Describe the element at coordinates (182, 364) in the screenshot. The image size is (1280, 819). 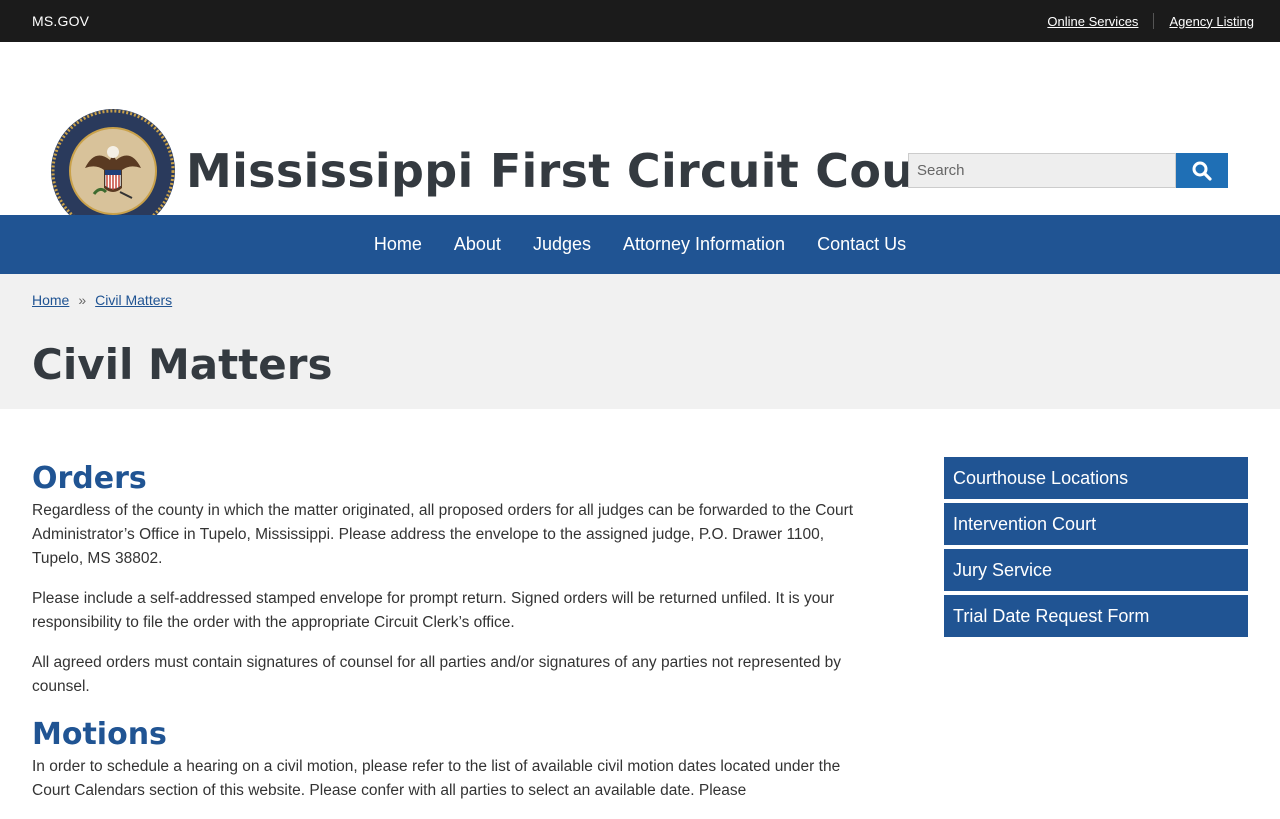
I see `page-title: Civil Matters` at that location.